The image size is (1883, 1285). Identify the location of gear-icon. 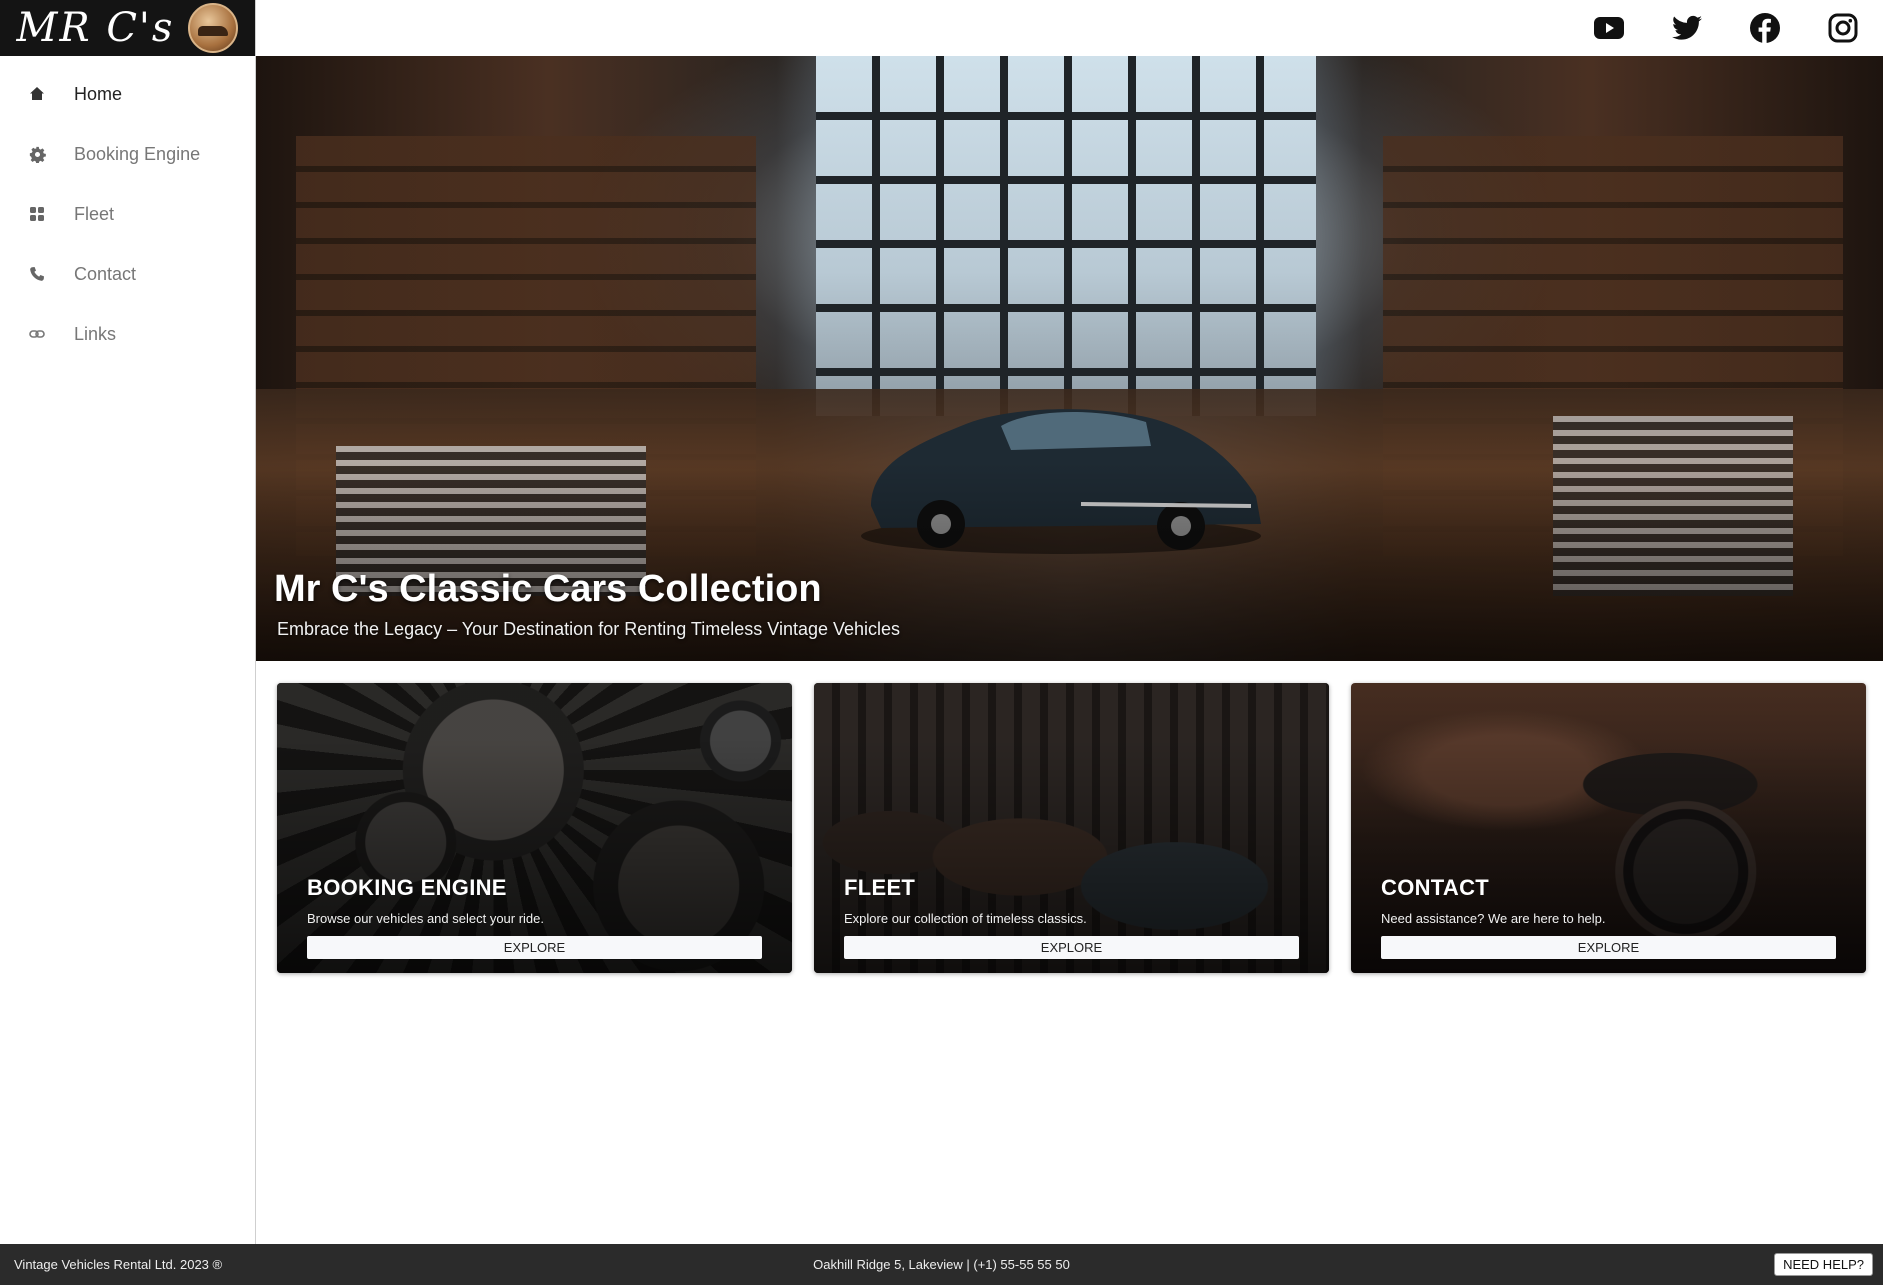
(37, 154).